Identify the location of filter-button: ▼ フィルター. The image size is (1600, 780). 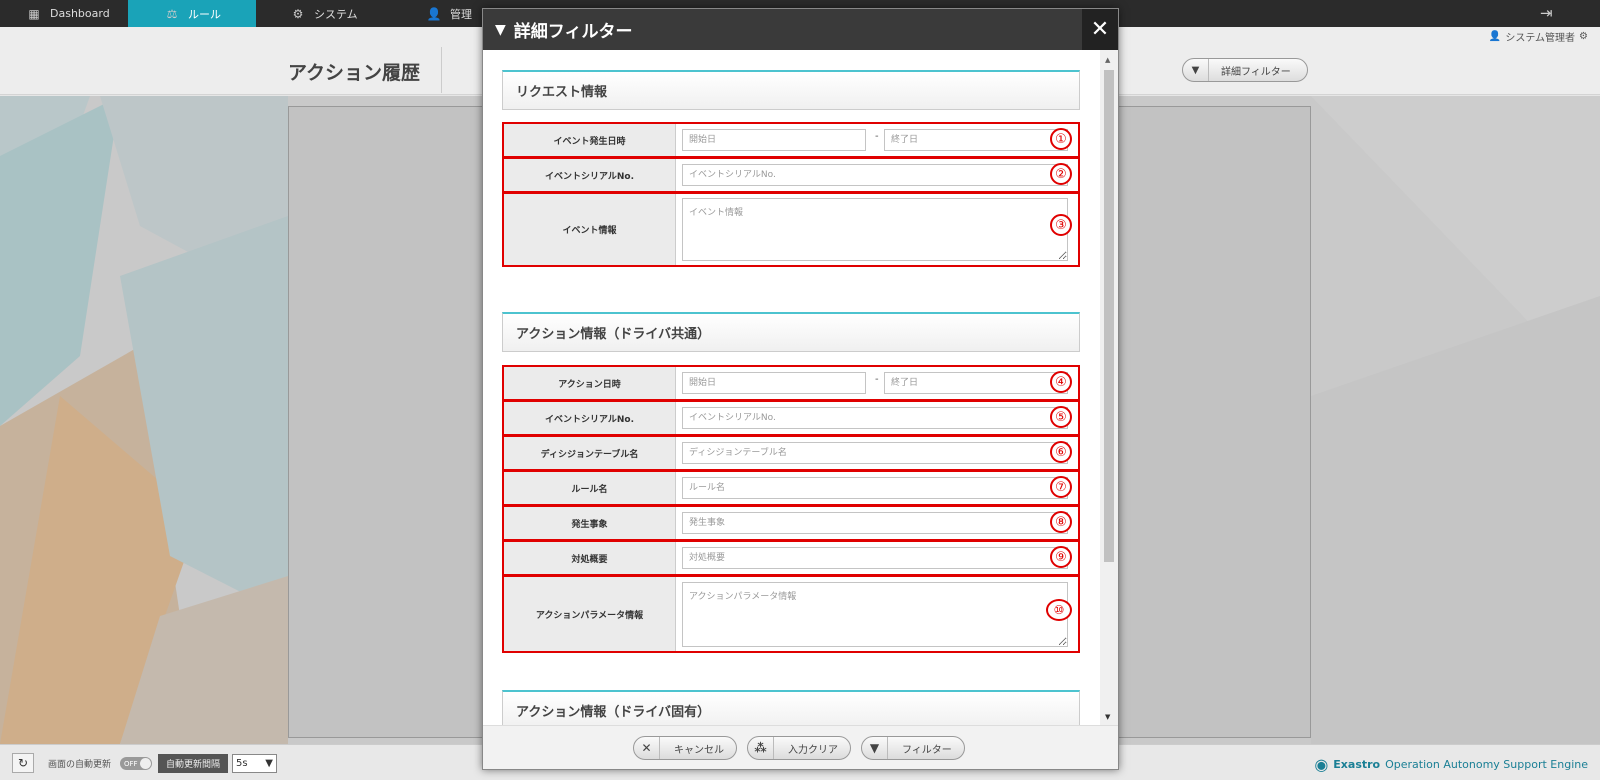
(913, 748).